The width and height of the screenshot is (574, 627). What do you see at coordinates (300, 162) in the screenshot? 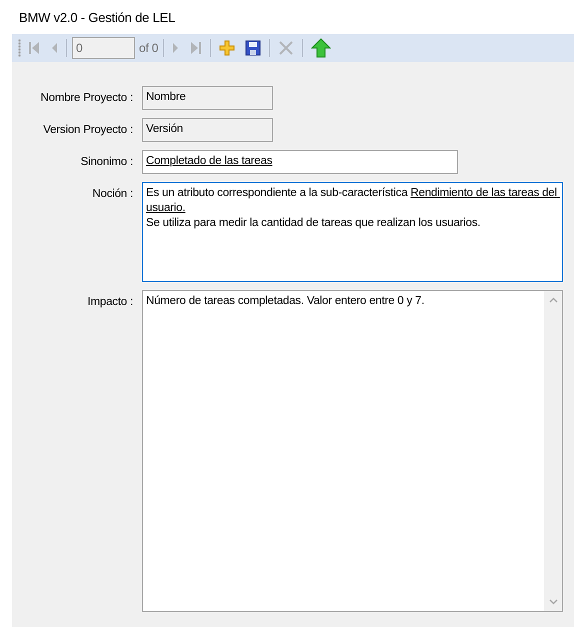
I see `text-field: Completado de las tareas` at bounding box center [300, 162].